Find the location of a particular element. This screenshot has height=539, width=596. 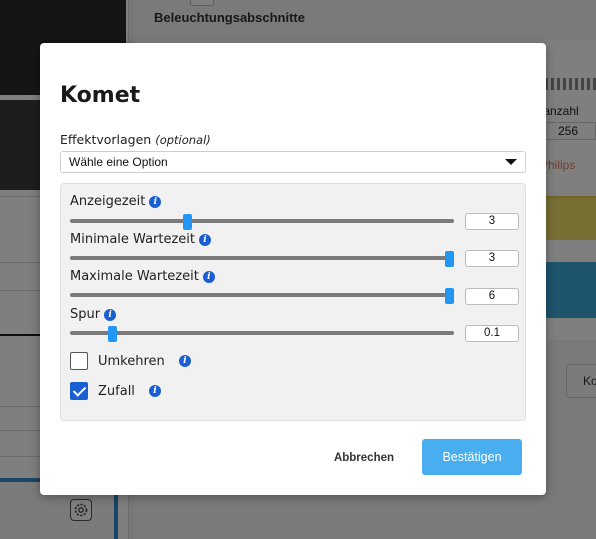

dialog-title: Komet is located at coordinates (100, 95).